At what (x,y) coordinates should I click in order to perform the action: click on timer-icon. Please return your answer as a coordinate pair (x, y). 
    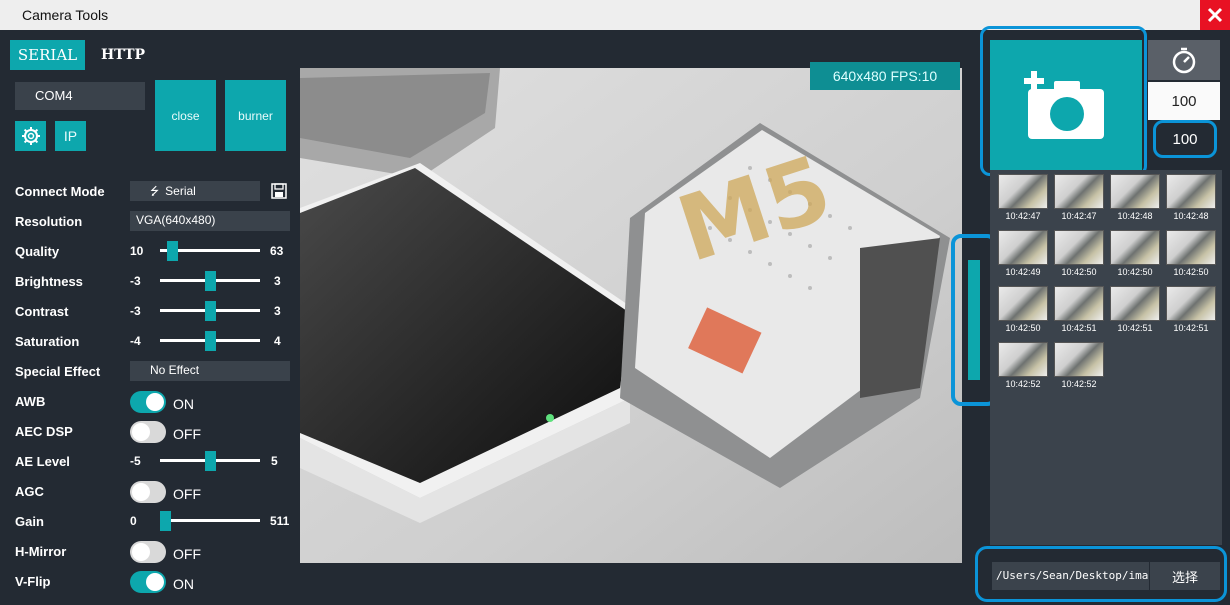
    Looking at the image, I should click on (1184, 60).